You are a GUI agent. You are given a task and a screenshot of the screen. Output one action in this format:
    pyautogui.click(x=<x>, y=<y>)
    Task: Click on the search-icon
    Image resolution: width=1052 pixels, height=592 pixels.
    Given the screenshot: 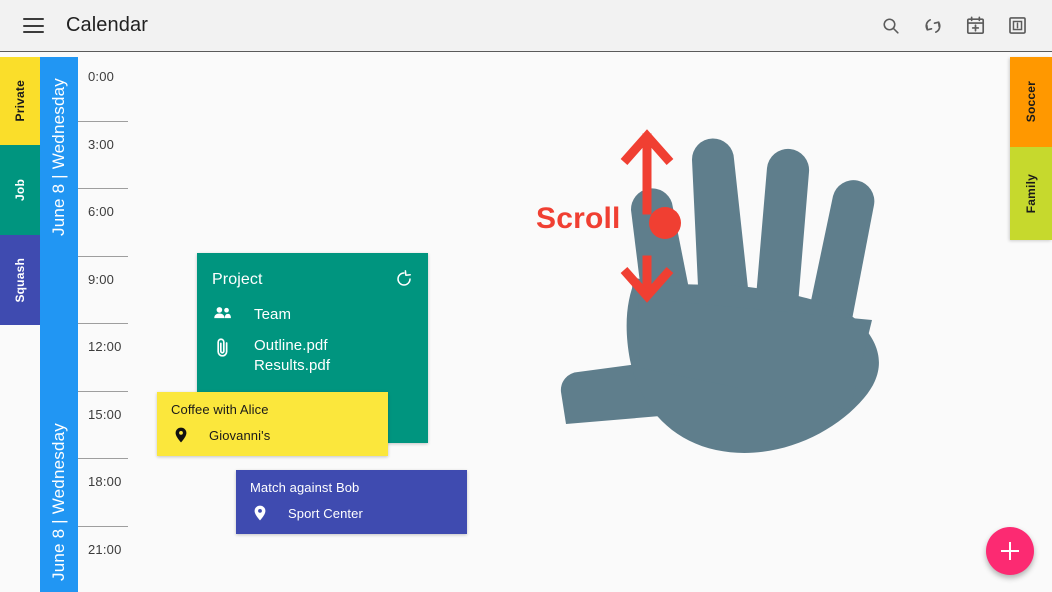 What is the action you would take?
    pyautogui.click(x=891, y=26)
    